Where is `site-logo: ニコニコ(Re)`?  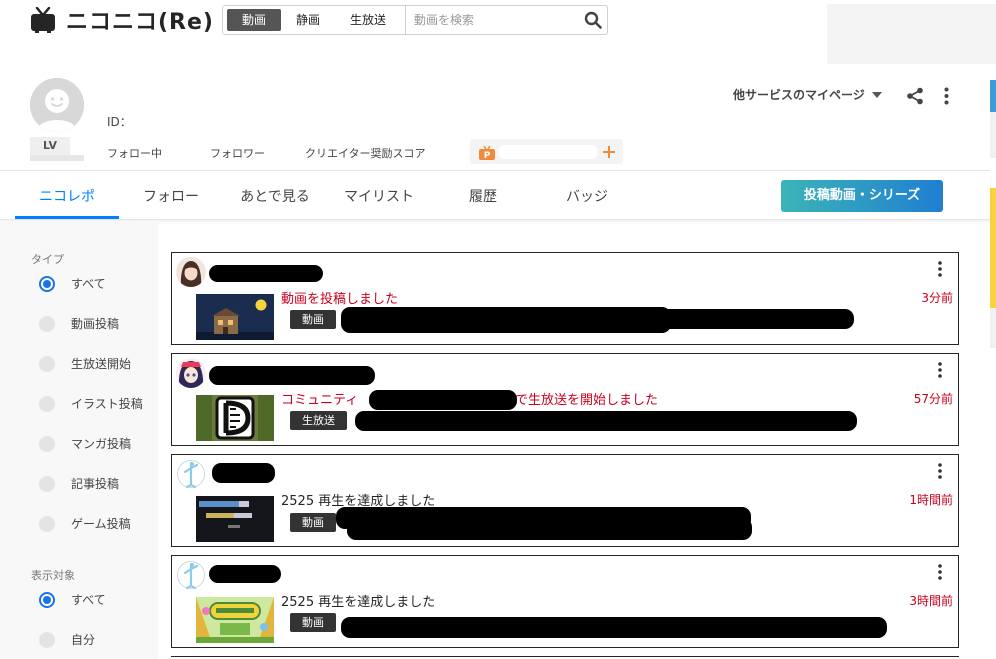
site-logo: ニコニコ(Re) is located at coordinates (122, 20).